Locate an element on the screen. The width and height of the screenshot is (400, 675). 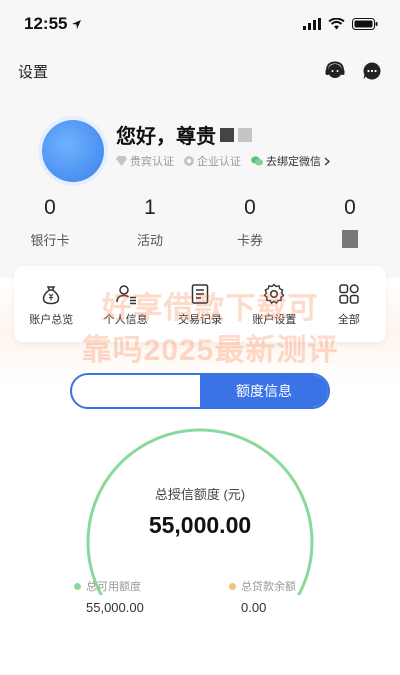
menu-item-personal-info: 个人信息 is located at coordinates (125, 304).